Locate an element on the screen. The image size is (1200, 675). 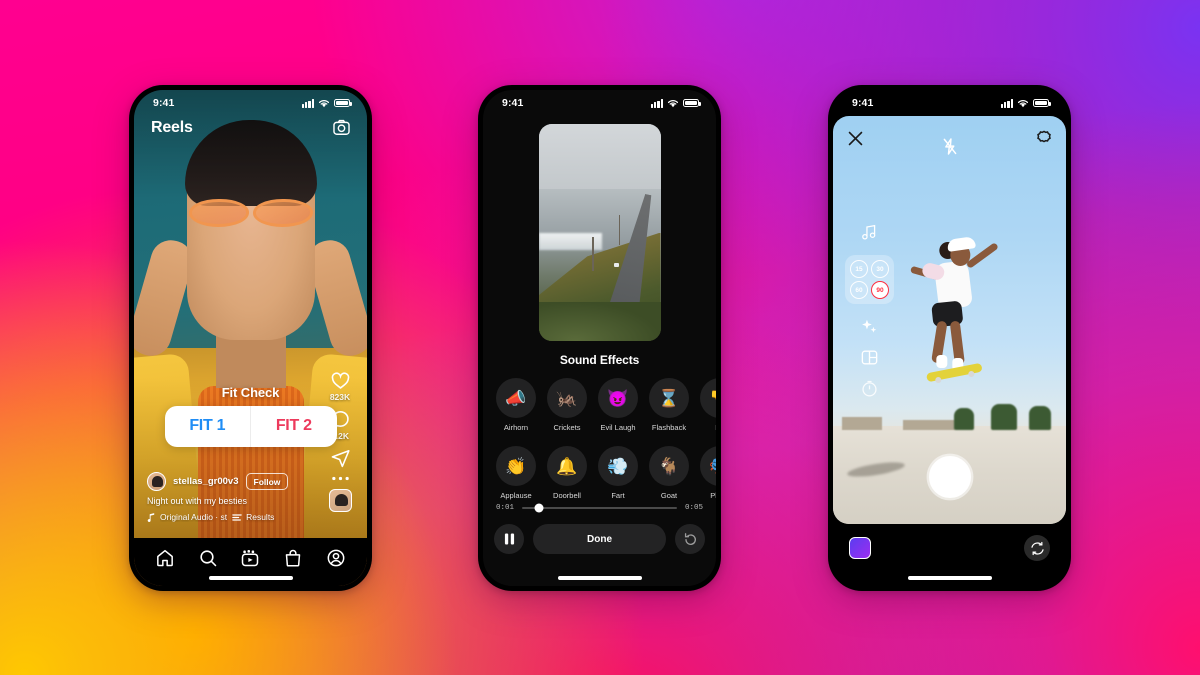
effect-label: Doorbell is located at coordinates (567, 495).